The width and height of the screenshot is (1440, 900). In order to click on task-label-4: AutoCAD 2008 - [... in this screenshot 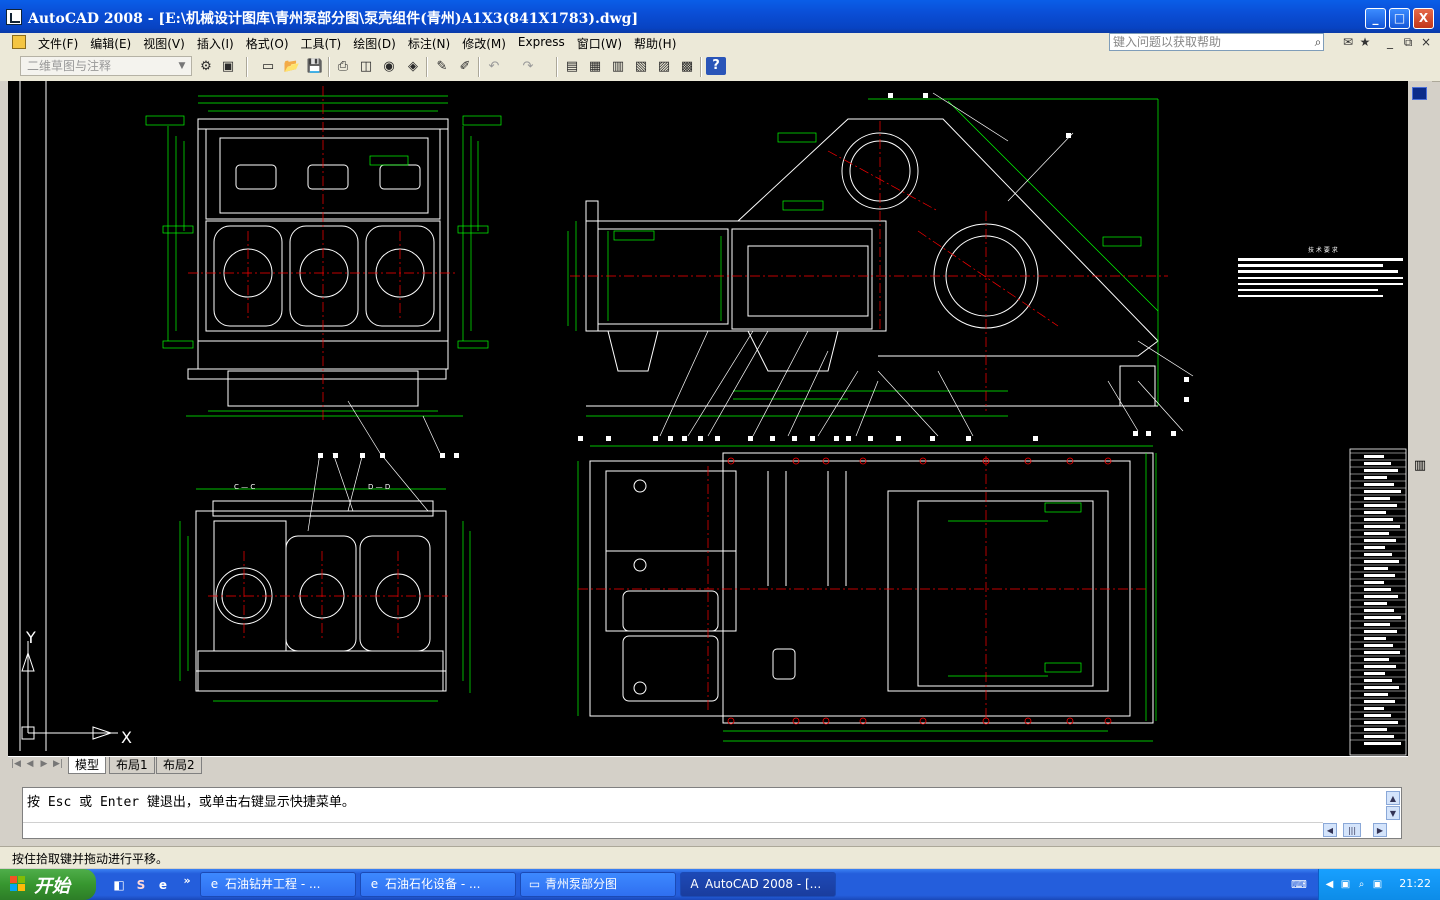, I will do `click(763, 884)`.